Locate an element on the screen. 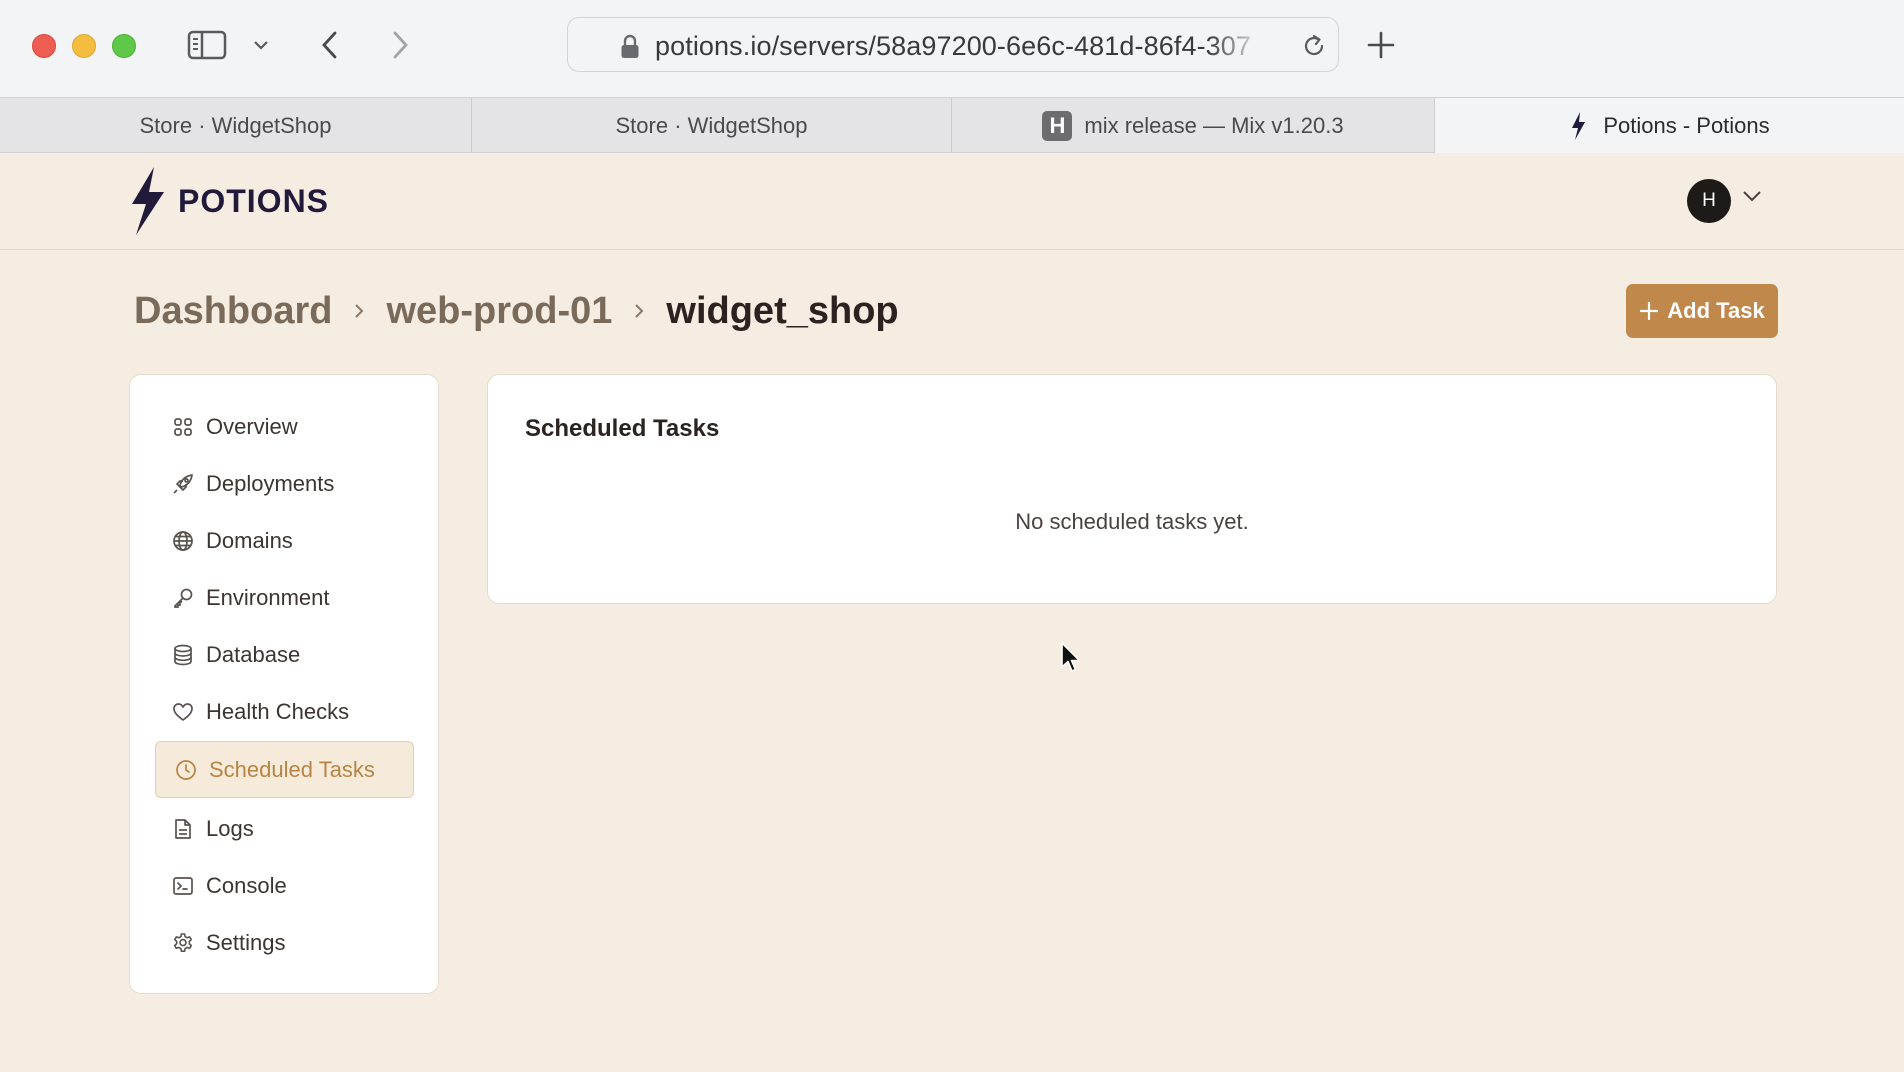 Image resolution: width=1904 pixels, height=1072 pixels. gear-icon is located at coordinates (183, 943).